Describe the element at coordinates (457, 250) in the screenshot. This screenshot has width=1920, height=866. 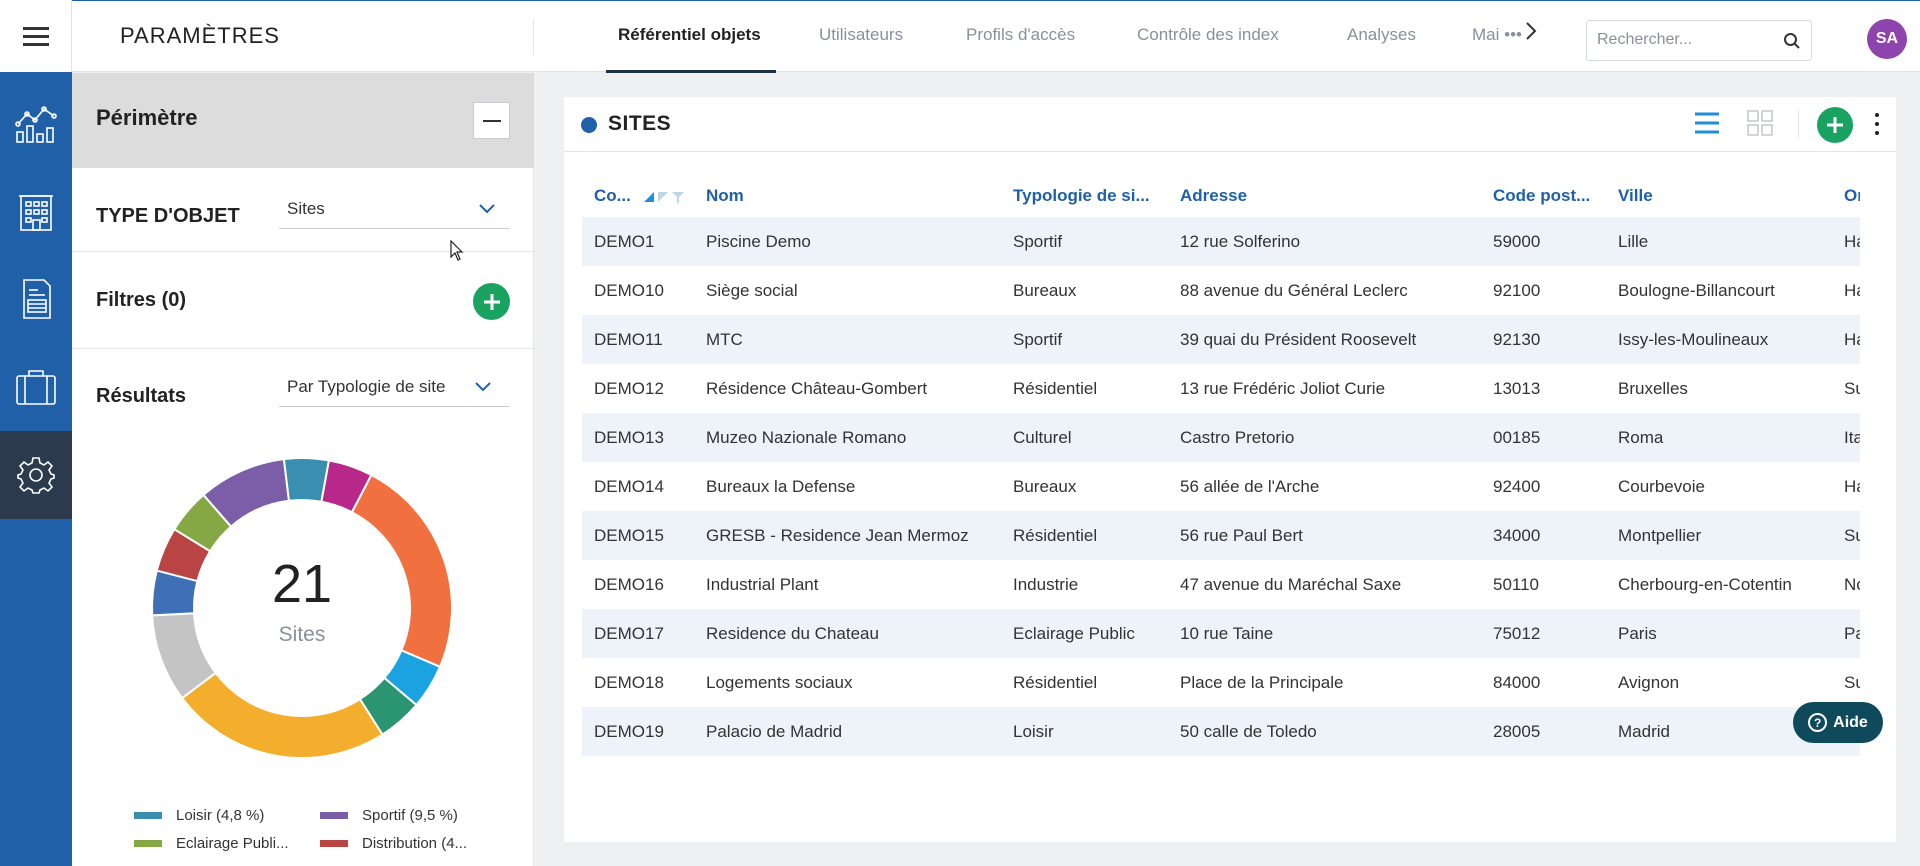
I see `mouse-cursor-icon` at that location.